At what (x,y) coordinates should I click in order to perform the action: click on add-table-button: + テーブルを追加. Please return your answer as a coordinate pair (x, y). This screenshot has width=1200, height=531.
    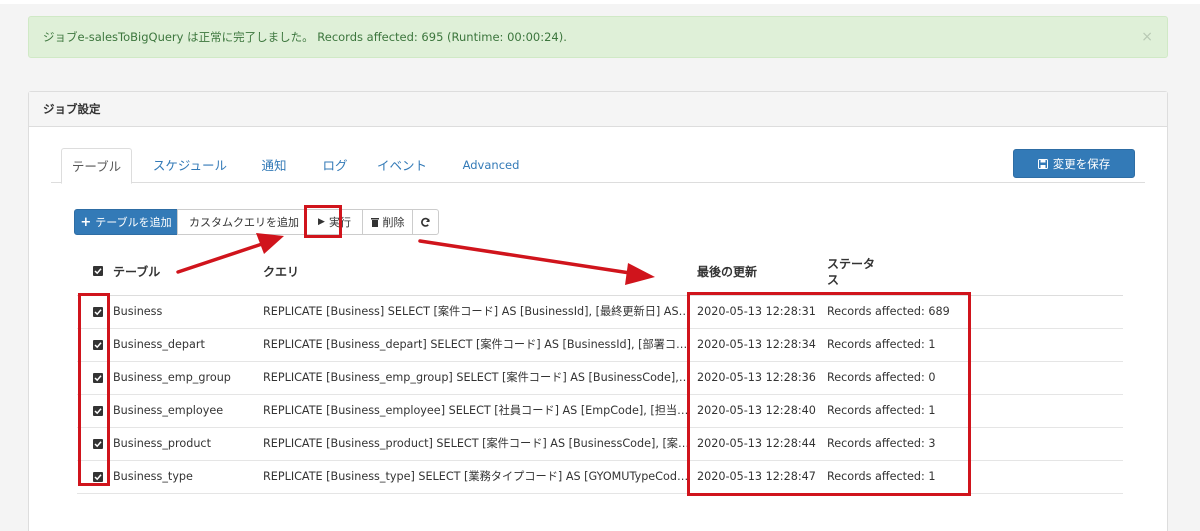
    Looking at the image, I should click on (126, 222).